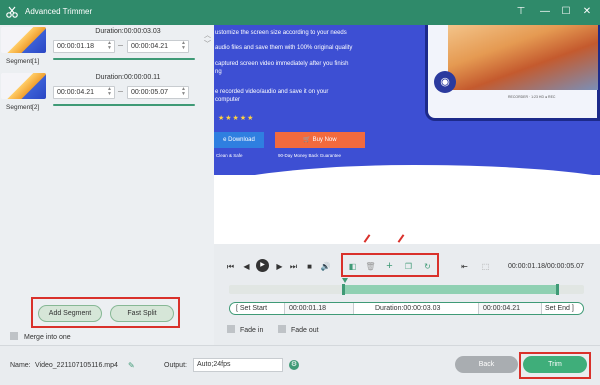 This screenshot has height=385, width=600. What do you see at coordinates (23, 61) in the screenshot?
I see `segment-label: Segment[1]` at bounding box center [23, 61].